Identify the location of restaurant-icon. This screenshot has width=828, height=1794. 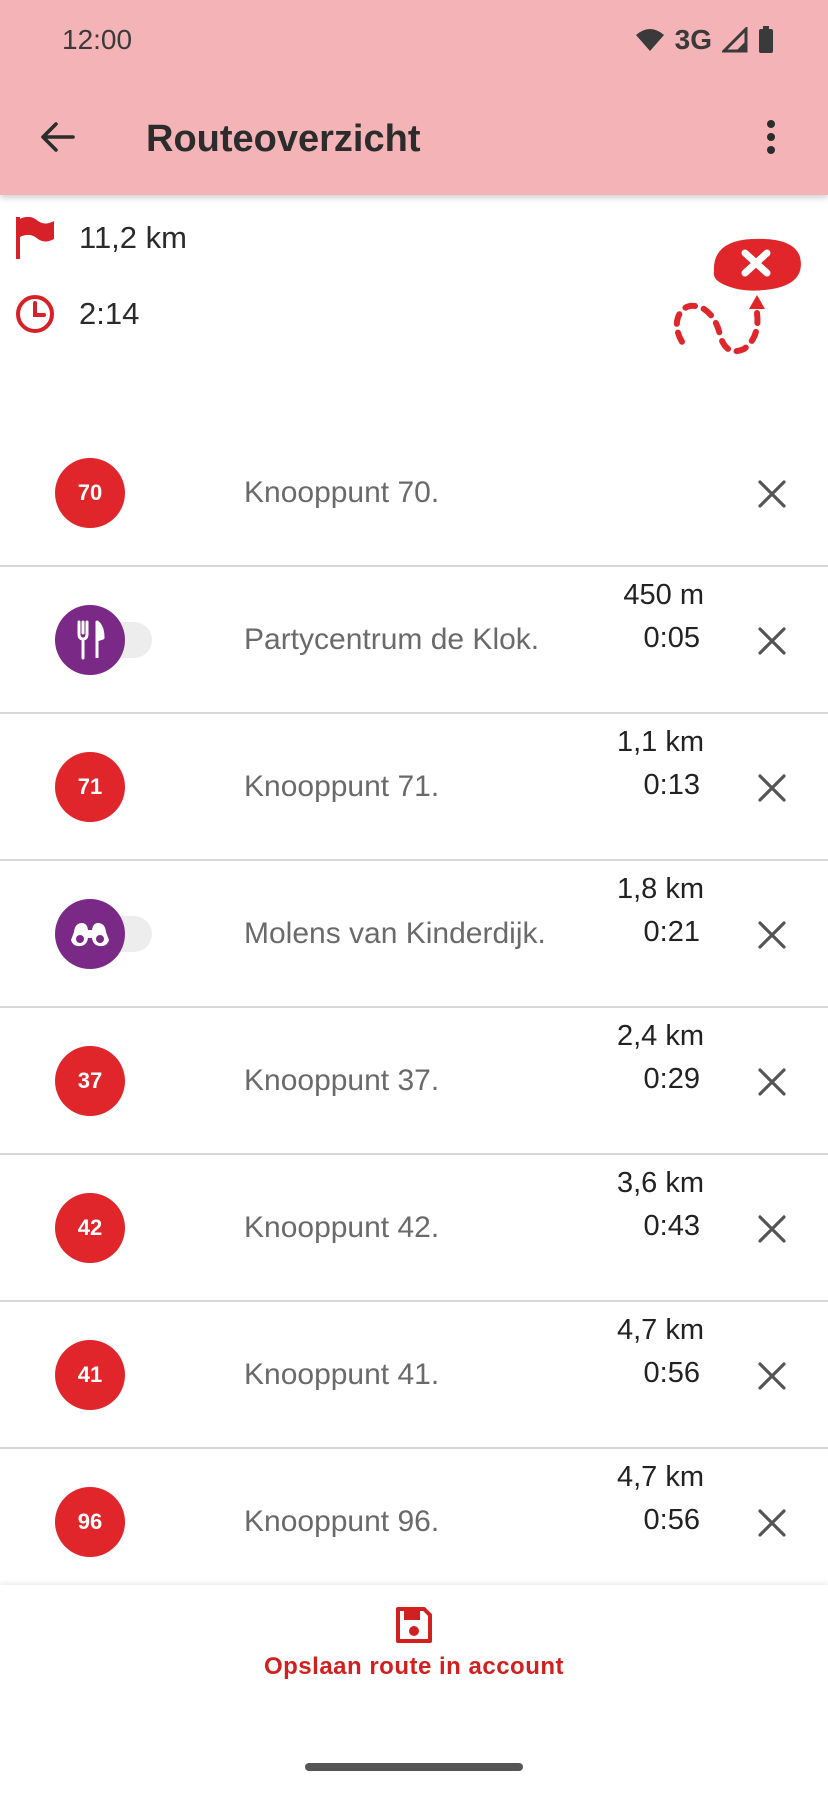
(91, 640).